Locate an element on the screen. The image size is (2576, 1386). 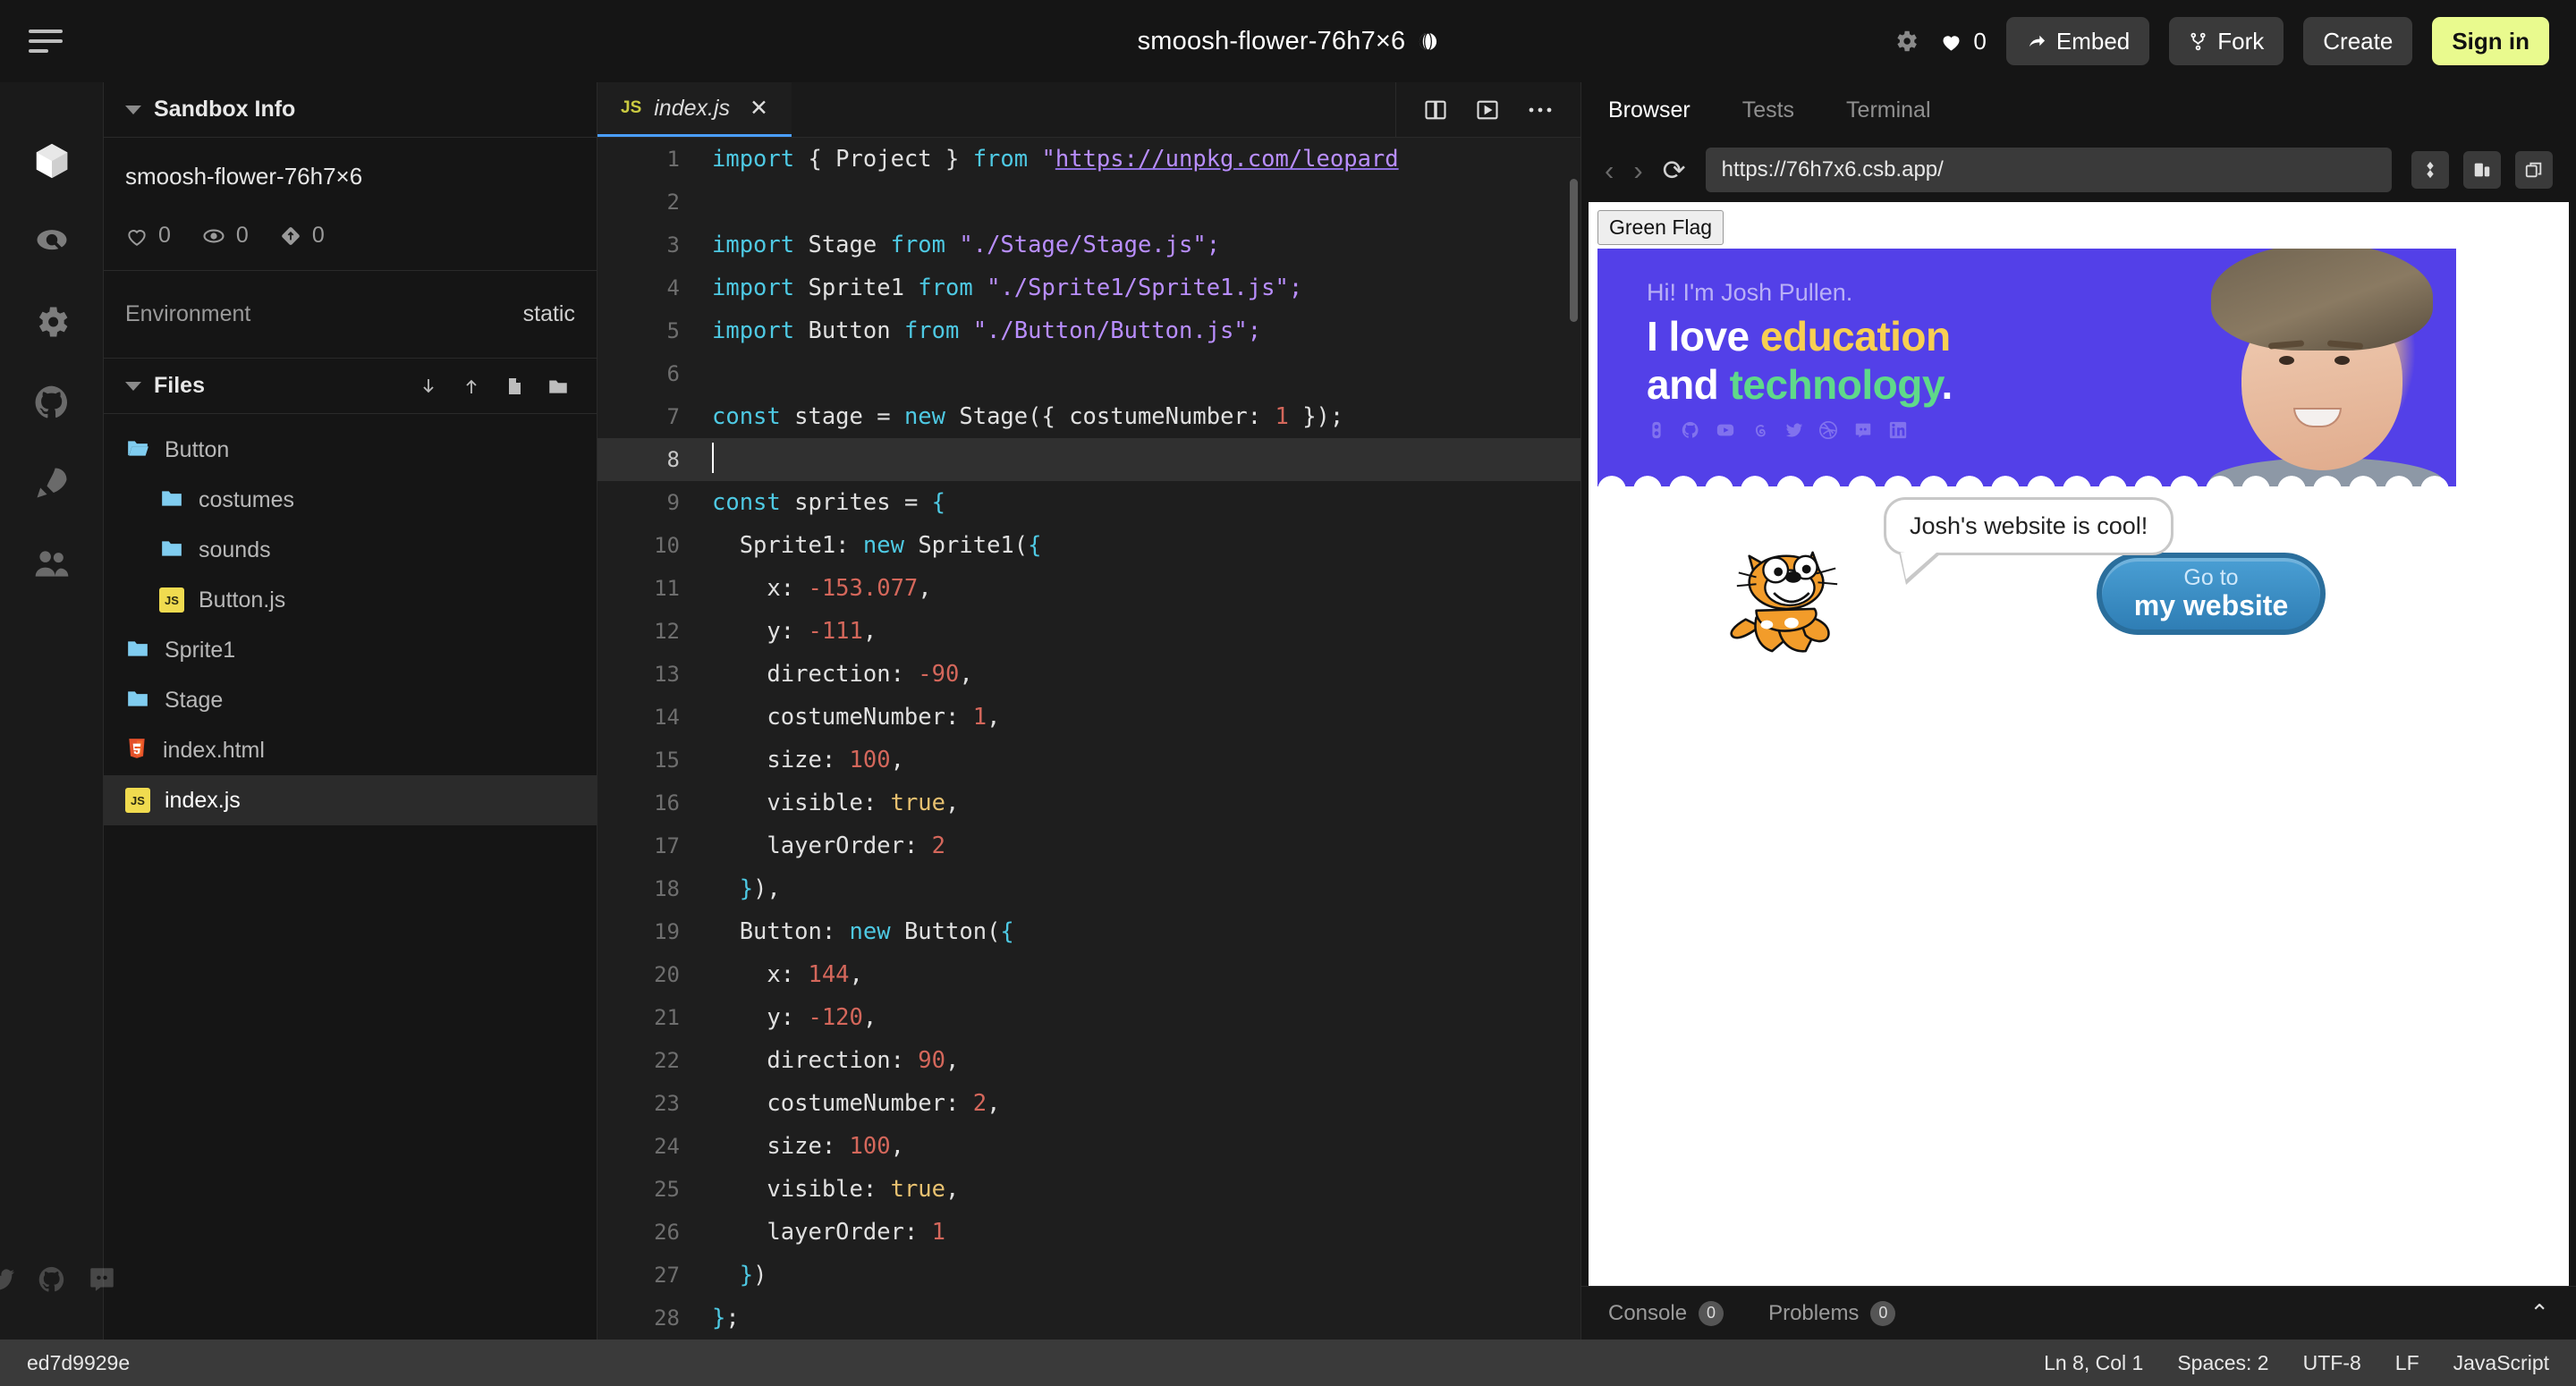
code-line: 23 costumeNumber: 2, is located at coordinates (1088, 1103).